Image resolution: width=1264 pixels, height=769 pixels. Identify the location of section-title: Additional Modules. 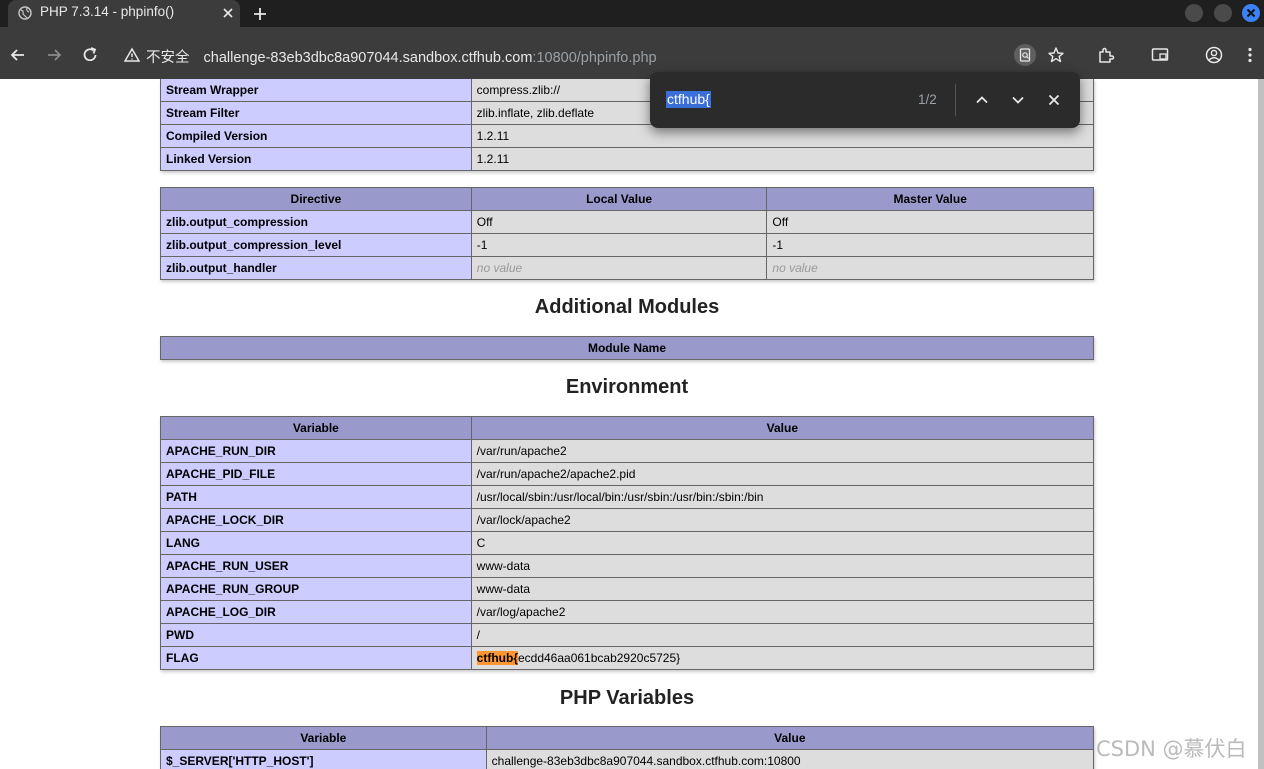
(627, 307).